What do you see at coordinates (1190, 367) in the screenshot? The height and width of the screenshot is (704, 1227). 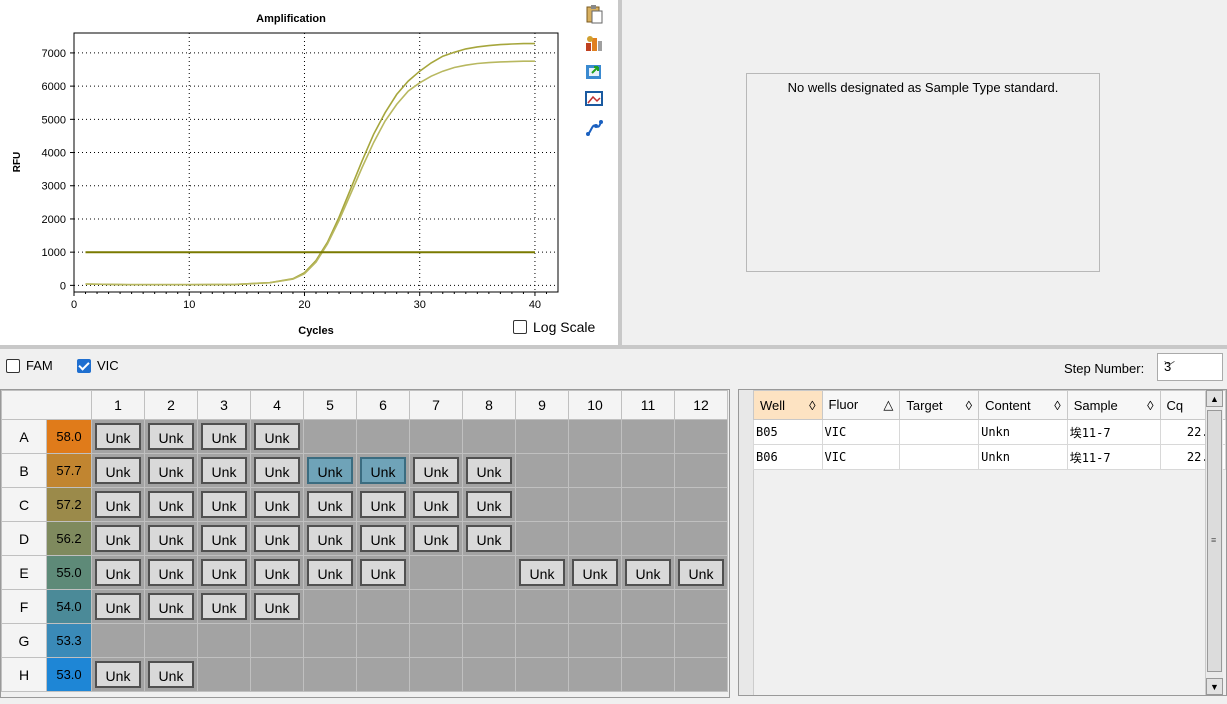 I see `step-number-select: 3 ﹀` at bounding box center [1190, 367].